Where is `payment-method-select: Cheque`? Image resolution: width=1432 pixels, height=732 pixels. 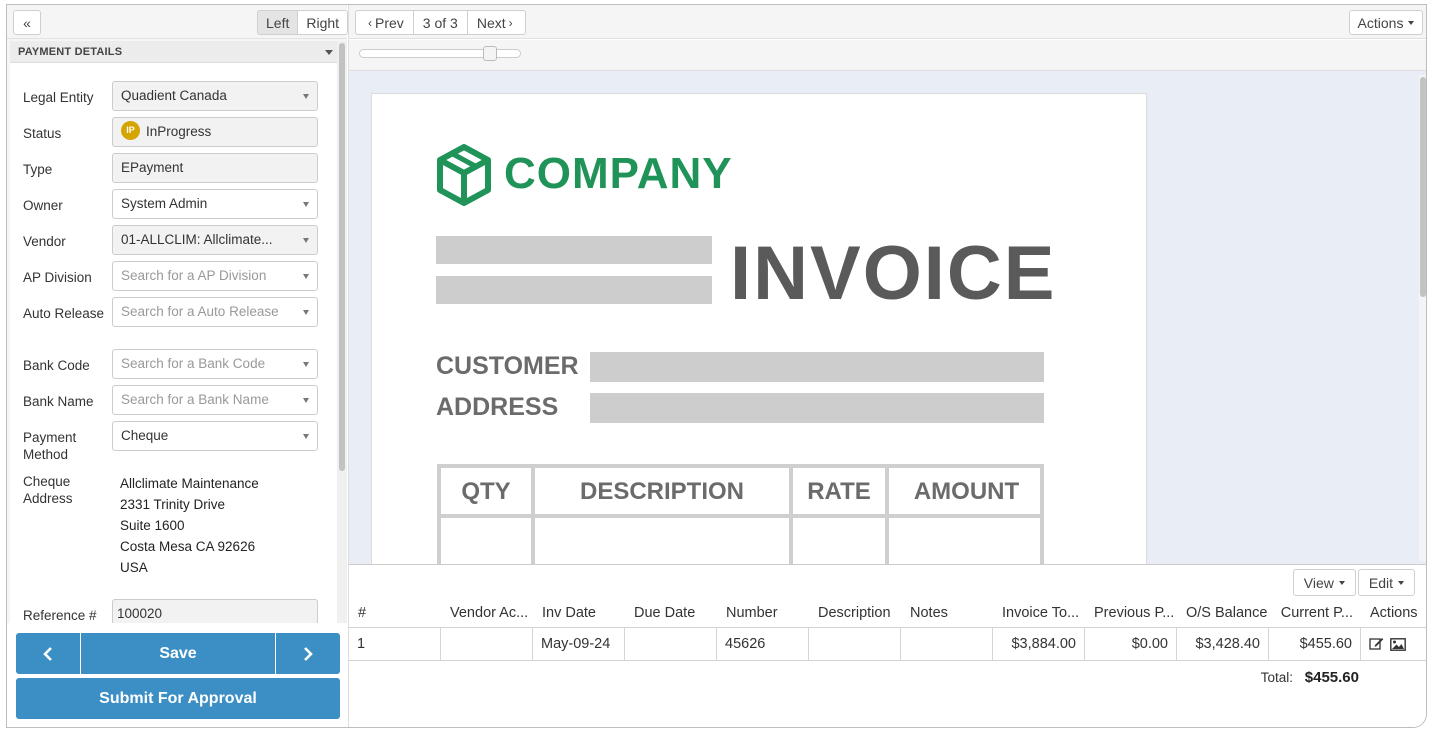
payment-method-select: Cheque is located at coordinates (215, 436).